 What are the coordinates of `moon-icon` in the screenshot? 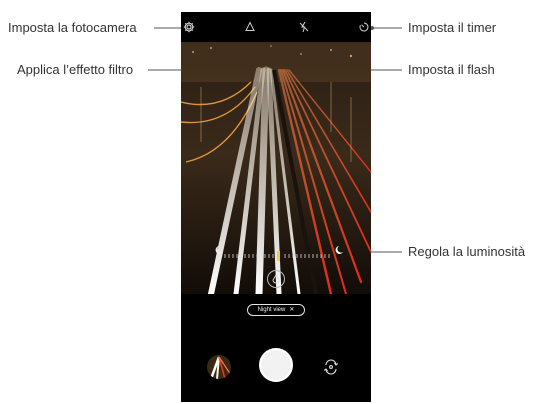 It's located at (339, 250).